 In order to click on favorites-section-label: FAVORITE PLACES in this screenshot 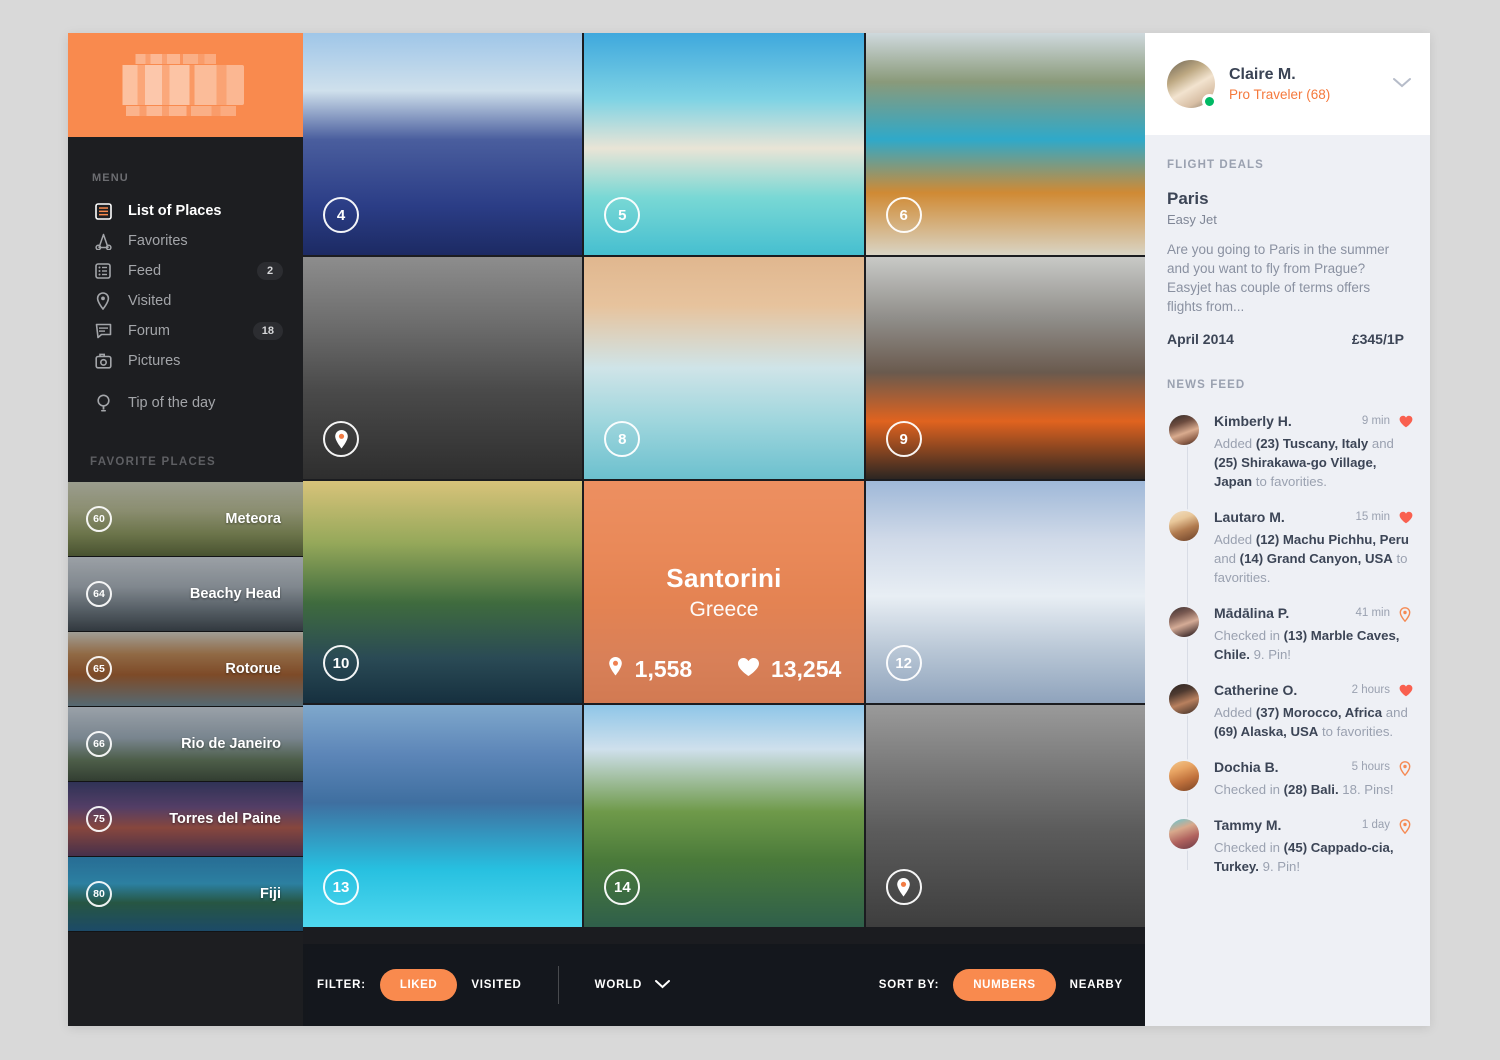, I will do `click(153, 462)`.